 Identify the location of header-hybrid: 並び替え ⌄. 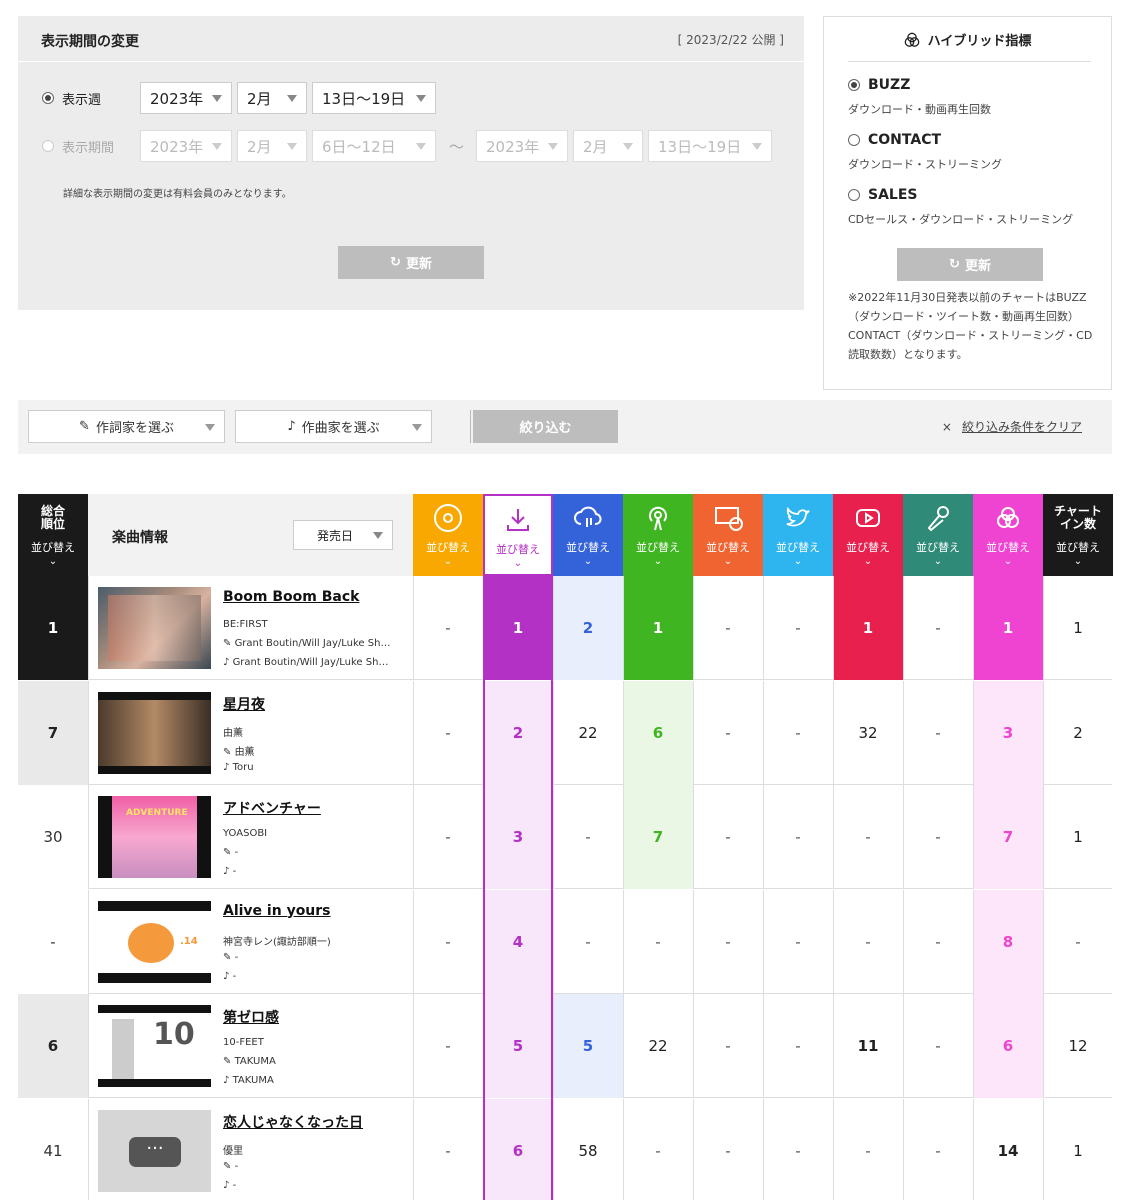
(1008, 535).